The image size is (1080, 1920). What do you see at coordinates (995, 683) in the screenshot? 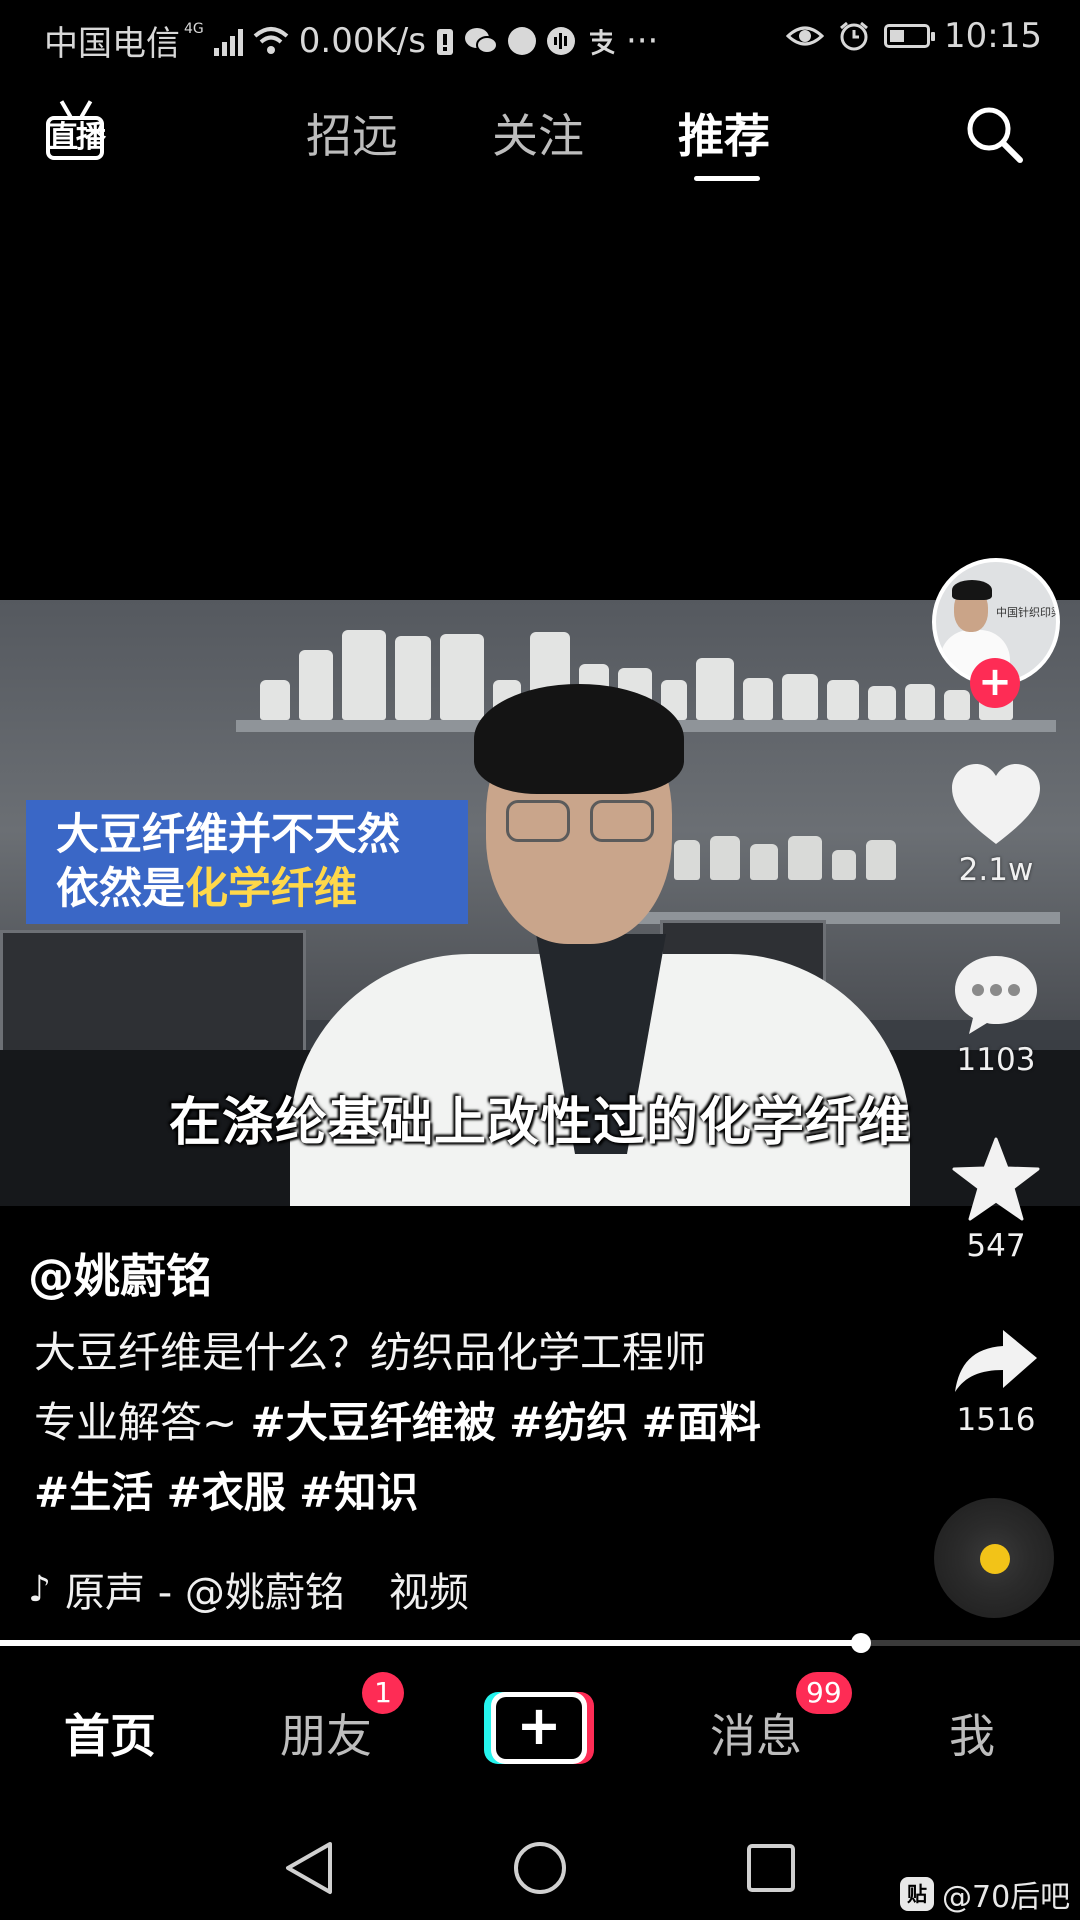
I see `follow-button: +` at bounding box center [995, 683].